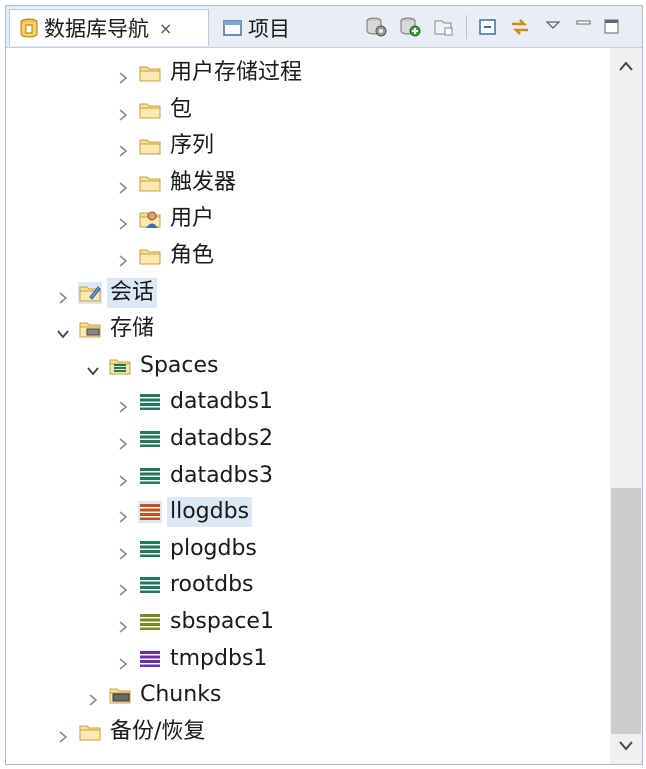 This screenshot has height=769, width=646. What do you see at coordinates (165, 28) in the screenshot?
I see `close-icon: ×` at bounding box center [165, 28].